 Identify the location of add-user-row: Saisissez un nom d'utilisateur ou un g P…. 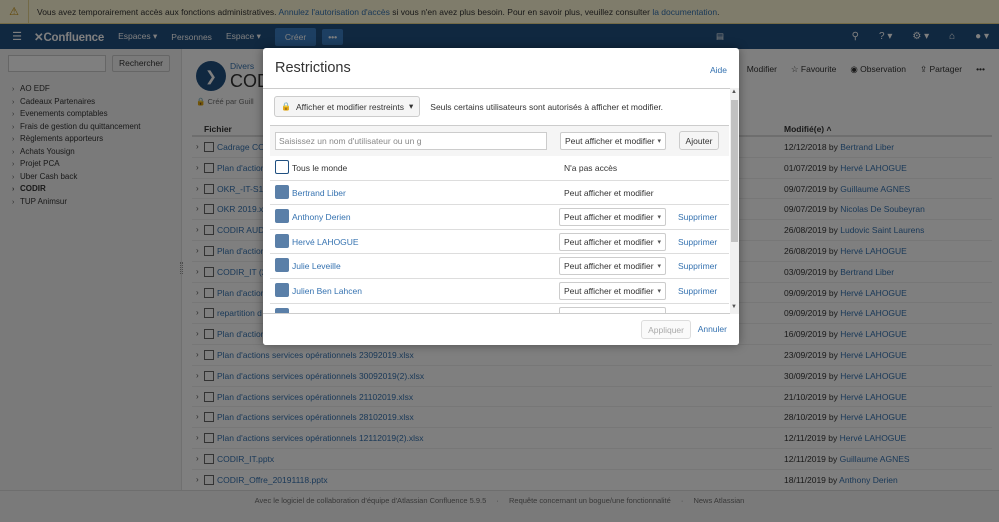
(499, 141).